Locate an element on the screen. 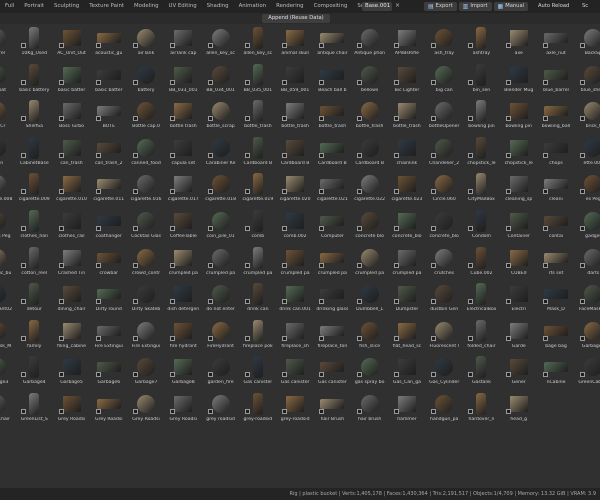  asset-tile: ShelfSa is located at coordinates (34, 115).